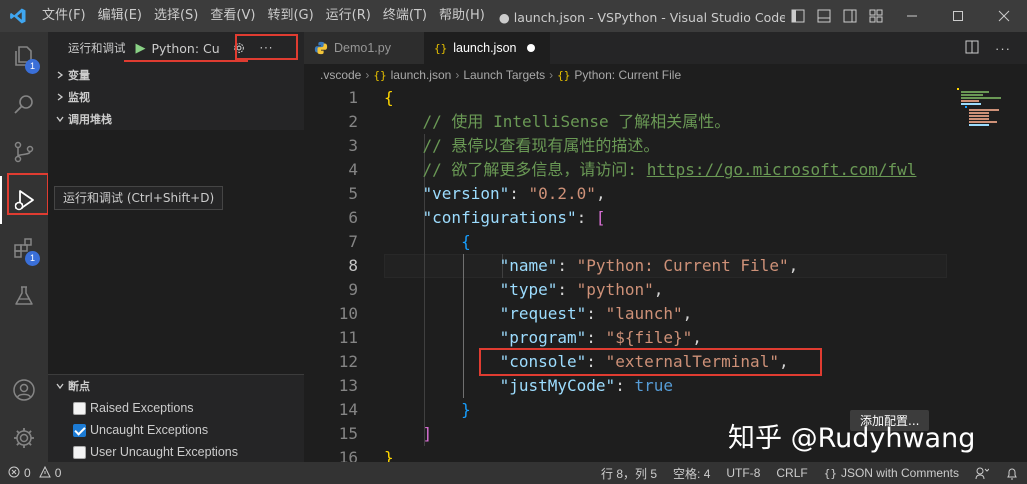  Describe the element at coordinates (141, 48) in the screenshot. I see `start-debugging-icon: ▶` at that location.